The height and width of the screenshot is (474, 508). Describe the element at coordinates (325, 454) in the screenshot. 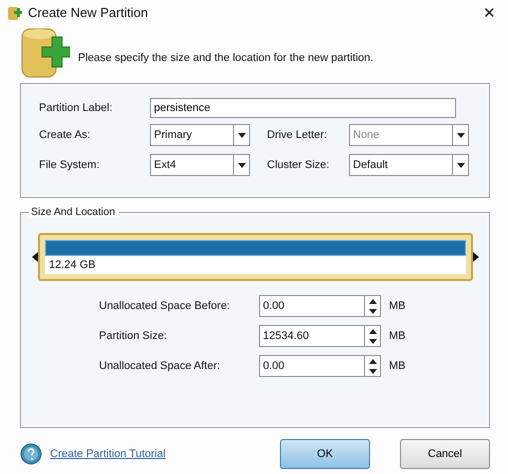

I see `ok-button: OK` at that location.